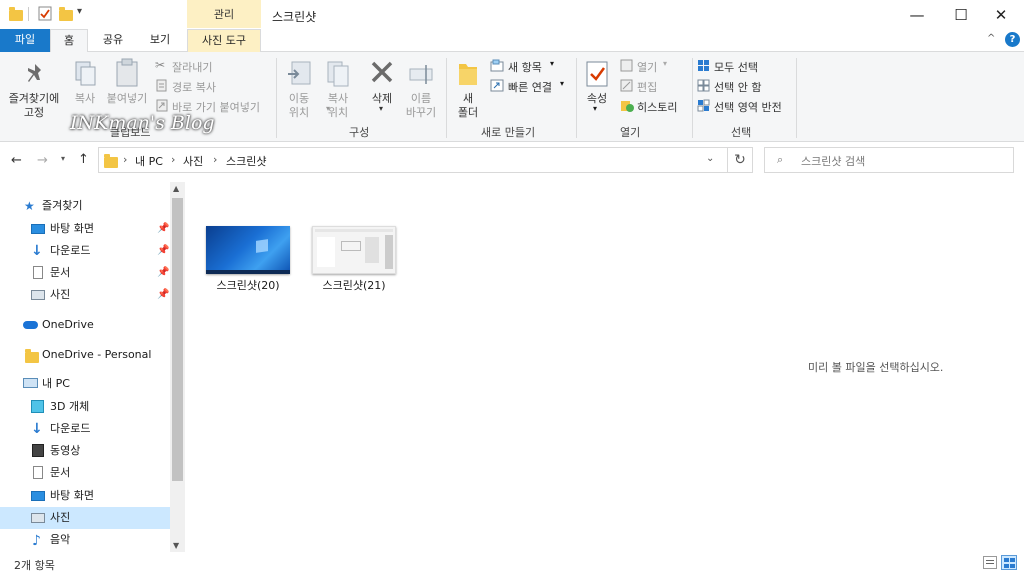 The height and width of the screenshot is (576, 1024). Describe the element at coordinates (224, 41) in the screenshot. I see `tab-picture-tools: 사진 도구` at that location.